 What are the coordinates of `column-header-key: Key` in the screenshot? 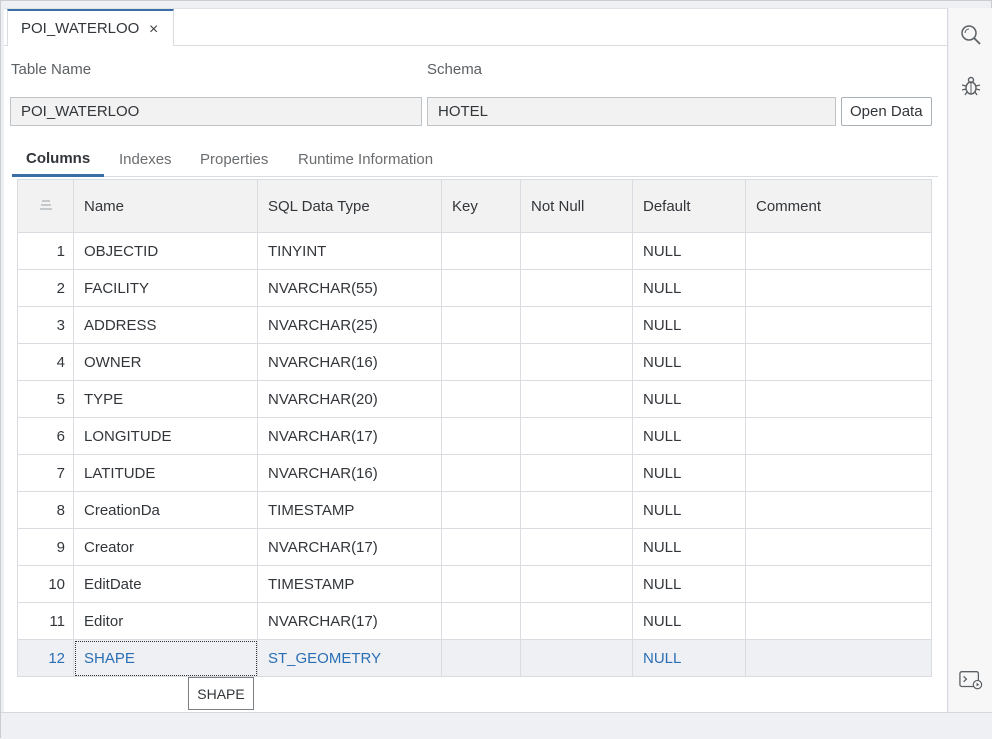 It's located at (481, 206).